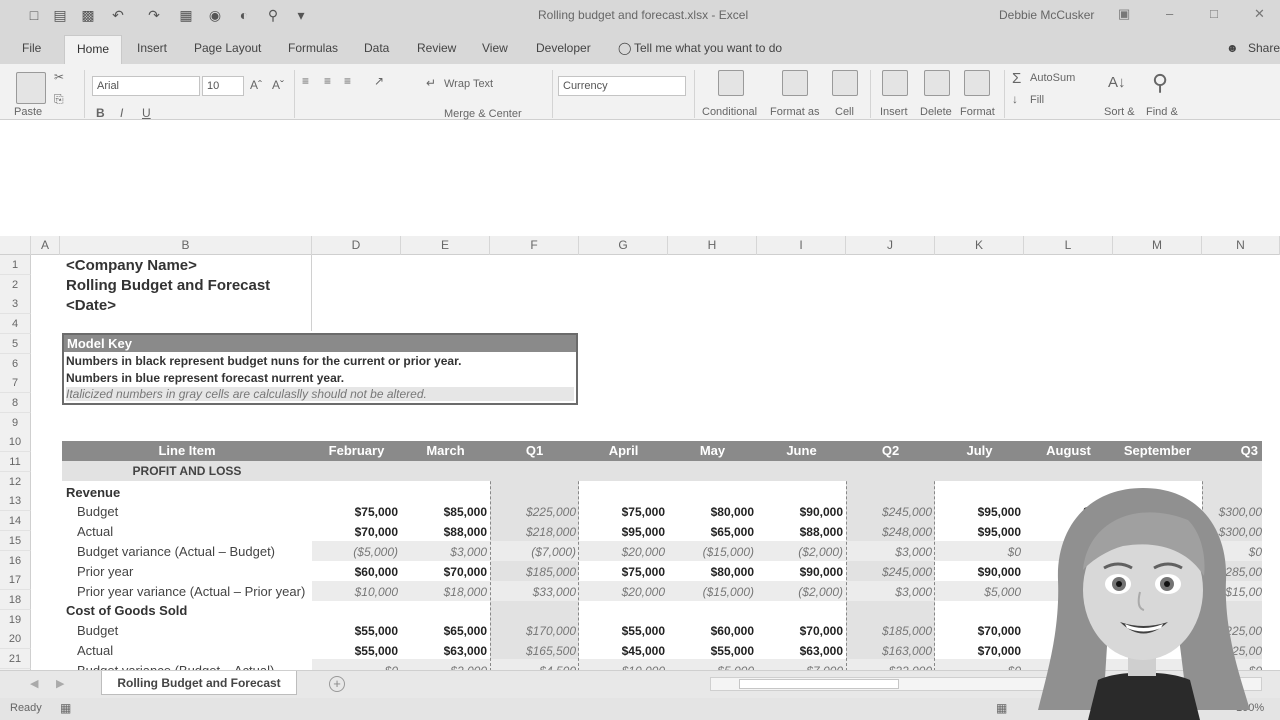 The height and width of the screenshot is (720, 1280). What do you see at coordinates (1124, 14) in the screenshot?
I see `ribbon-display-icon: ▣` at bounding box center [1124, 14].